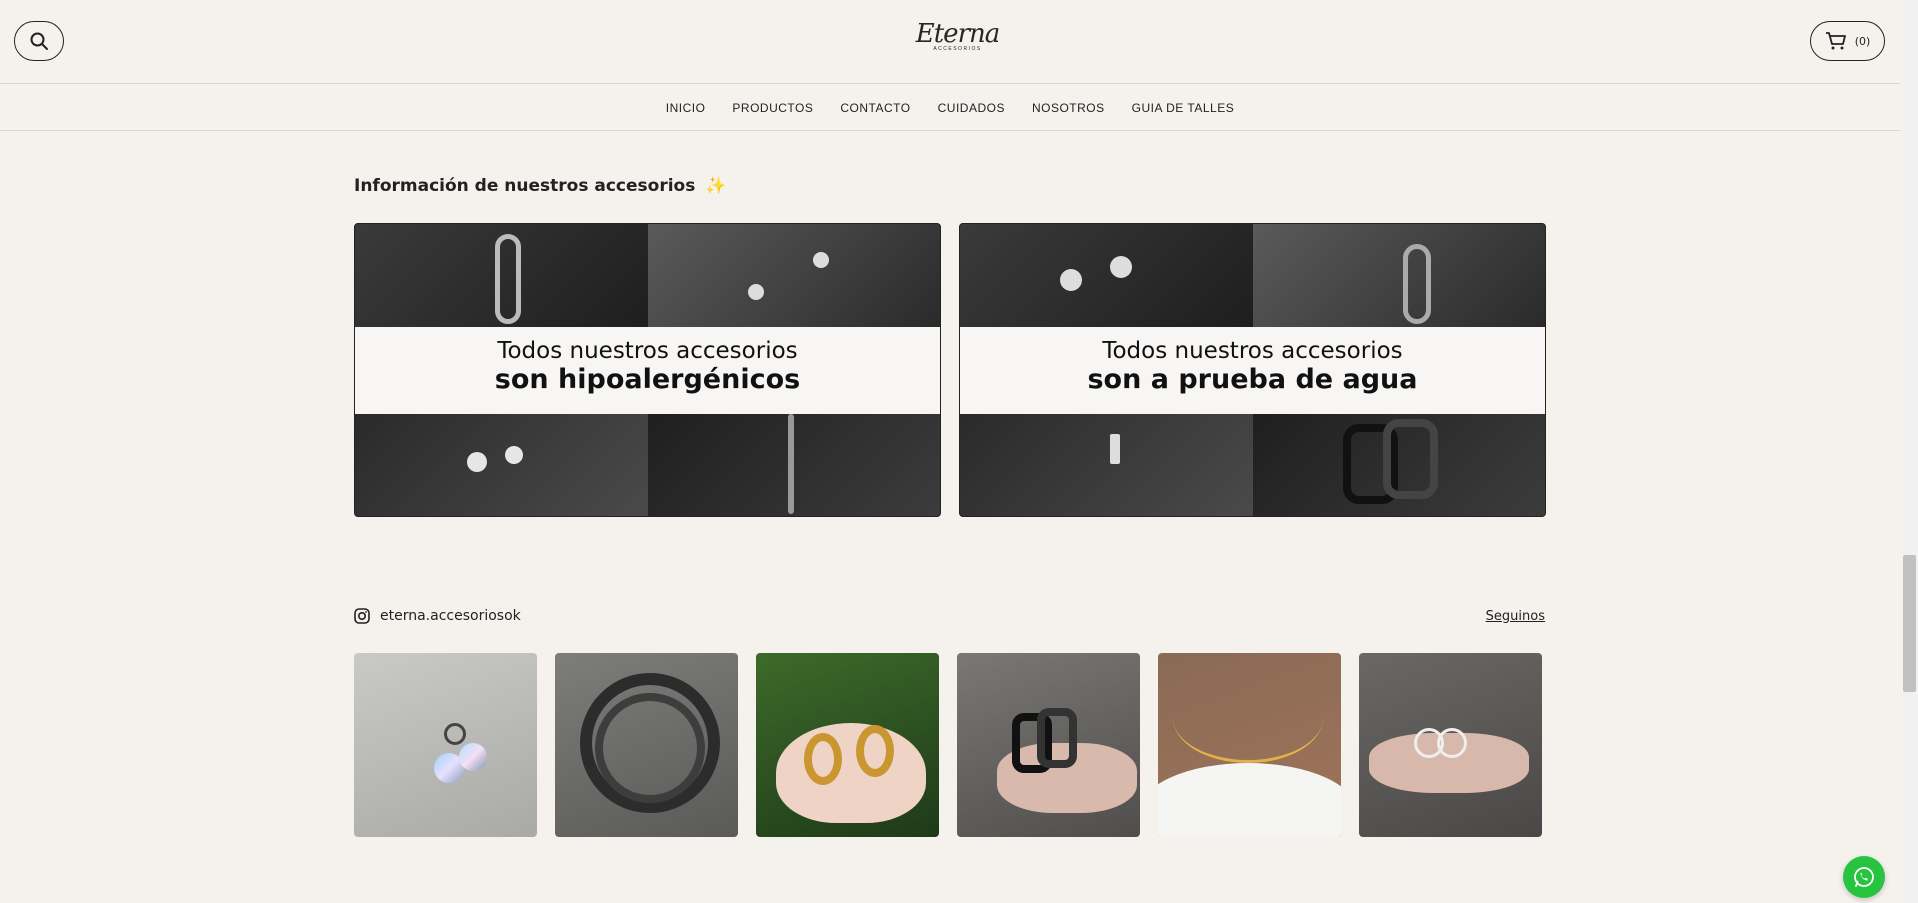  Describe the element at coordinates (1252, 379) in the screenshot. I see `banner-line2: son a prueba de agua` at that location.